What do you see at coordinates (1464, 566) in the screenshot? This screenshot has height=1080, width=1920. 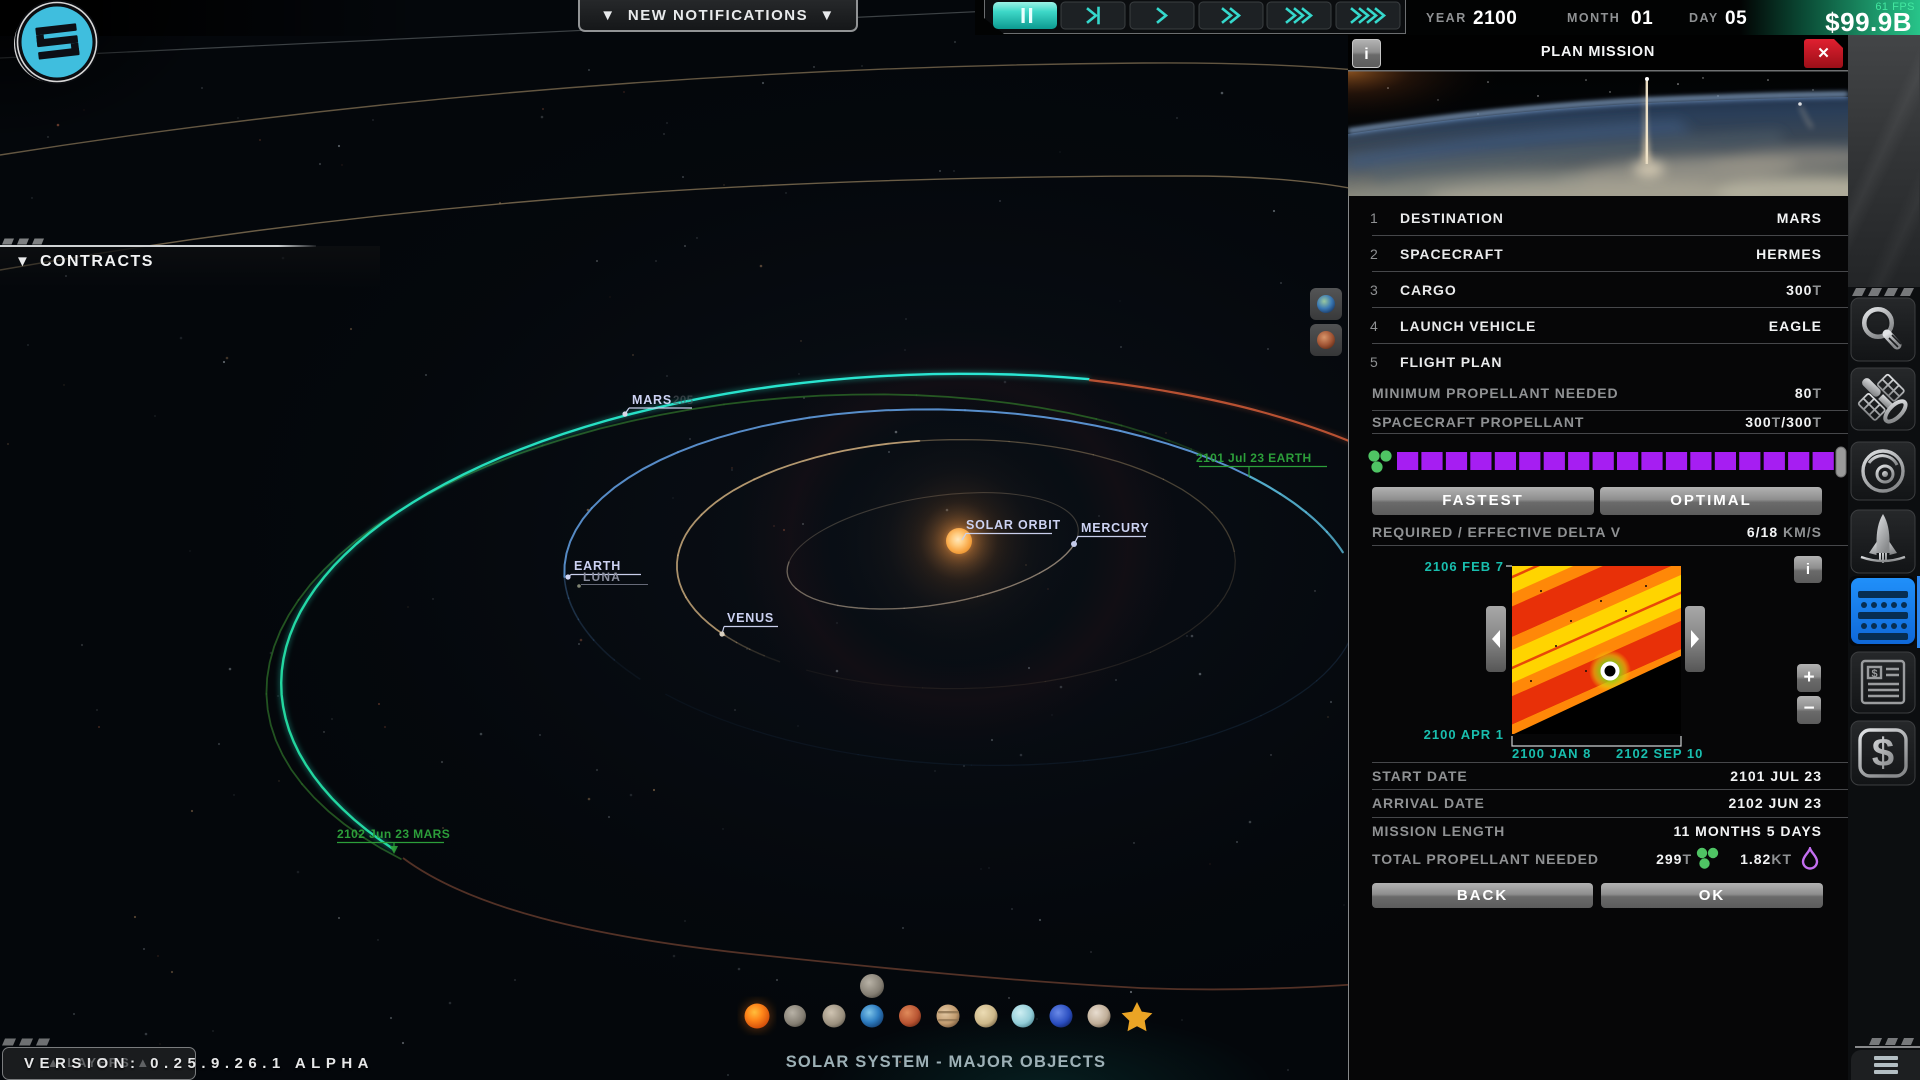 I see `svg-text: 2106 FEB 7` at bounding box center [1464, 566].